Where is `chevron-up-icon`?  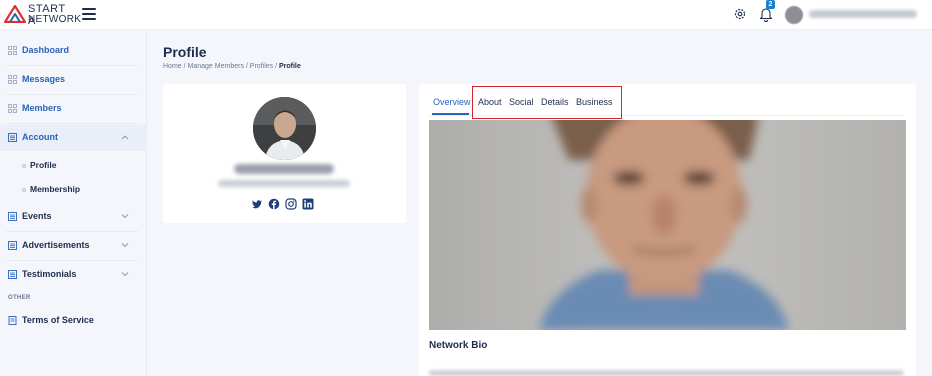
chevron-up-icon is located at coordinates (125, 137).